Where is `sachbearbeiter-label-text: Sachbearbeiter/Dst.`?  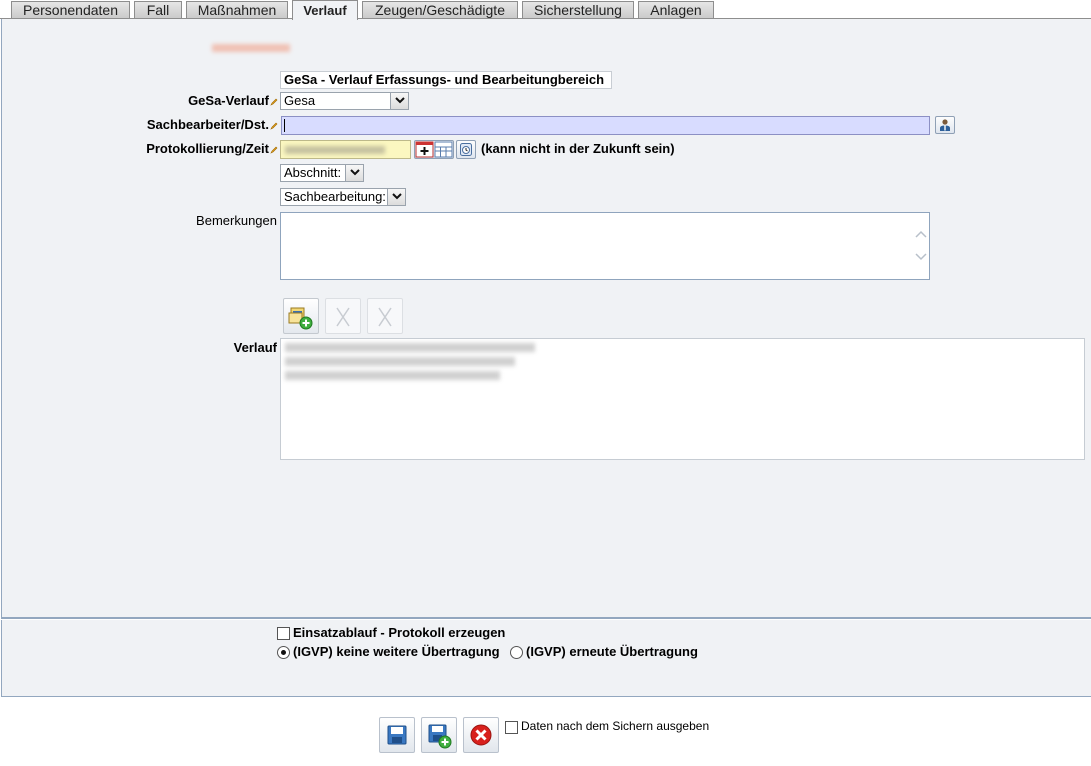
sachbearbeiter-label-text: Sachbearbeiter/Dst. is located at coordinates (207, 124).